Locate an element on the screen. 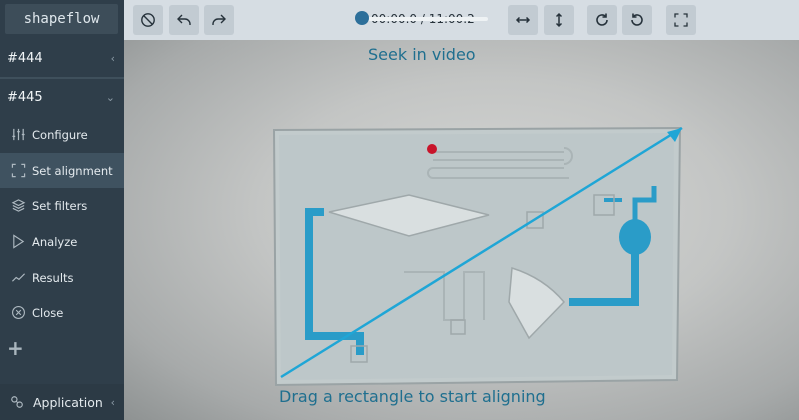  chevron-down-icon: ⌄ is located at coordinates (110, 97).